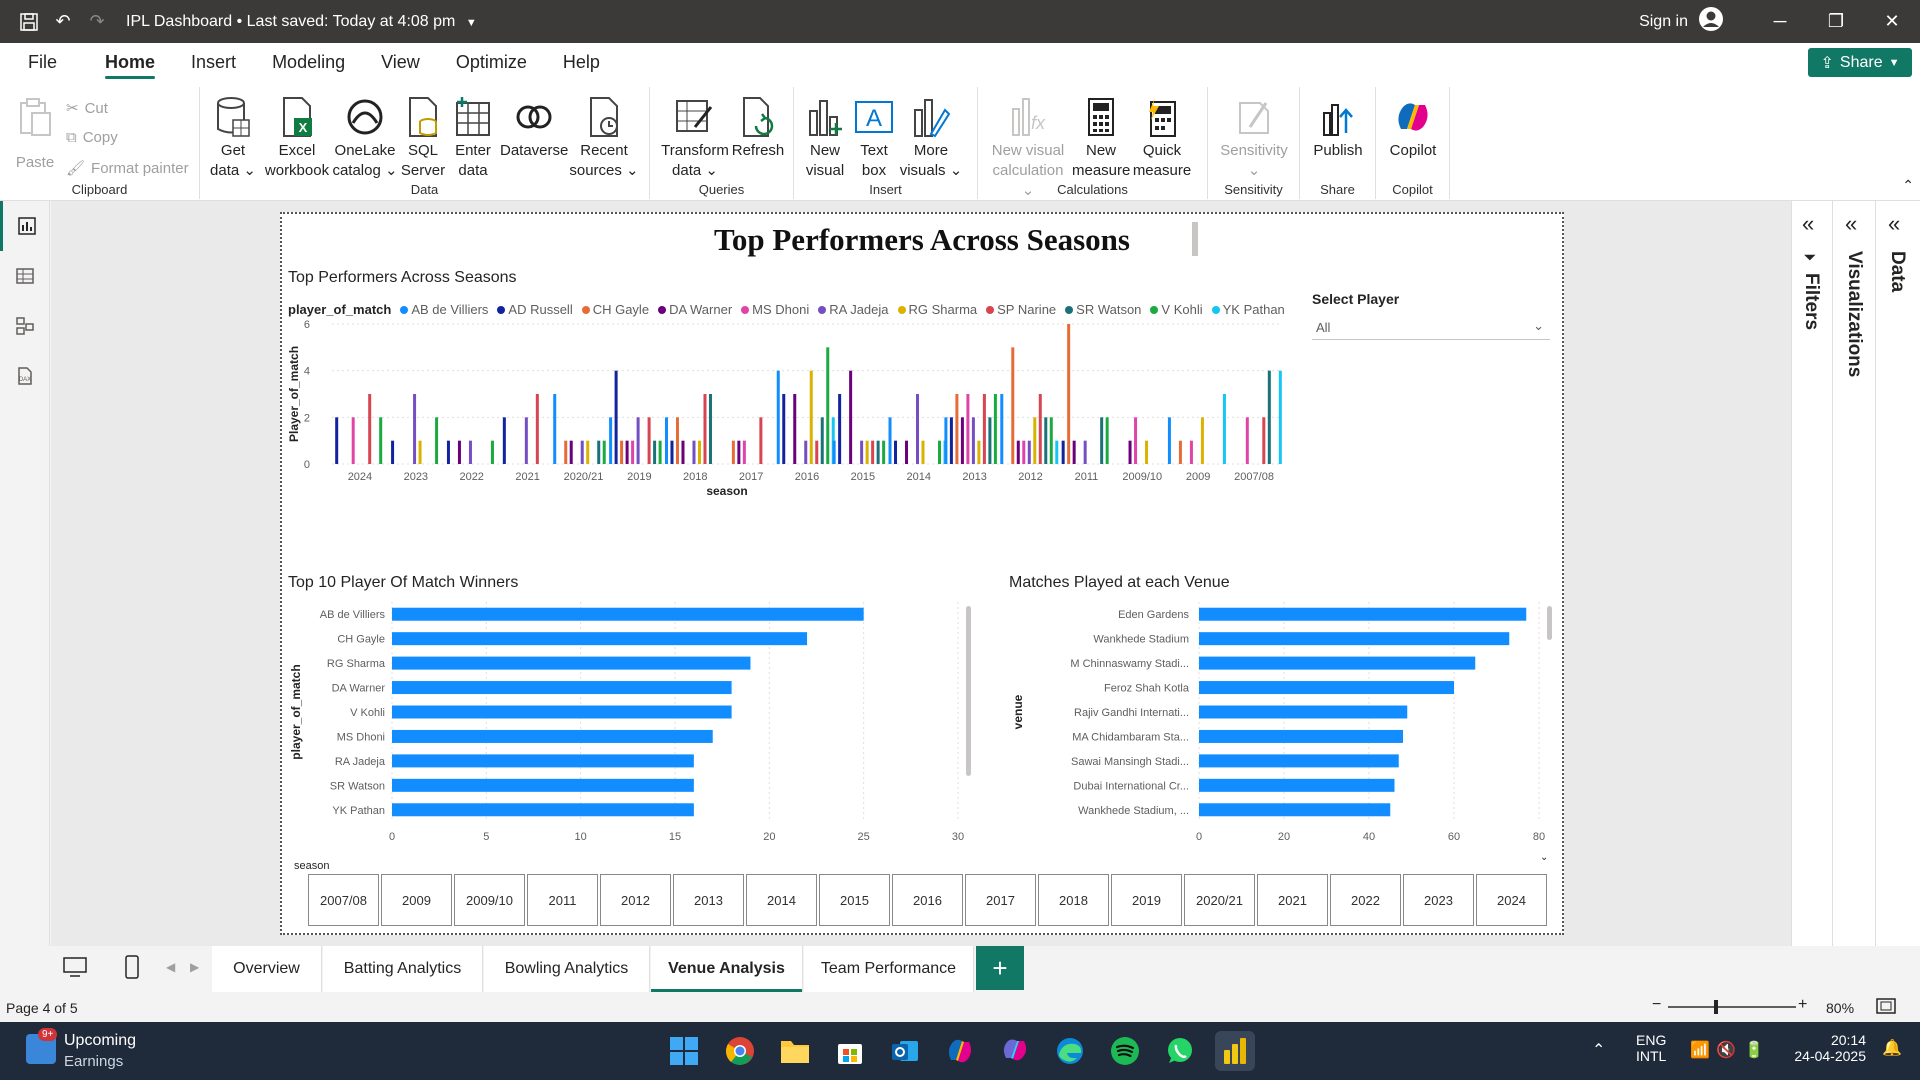  Describe the element at coordinates (25, 326) in the screenshot. I see `model-view-icon` at that location.